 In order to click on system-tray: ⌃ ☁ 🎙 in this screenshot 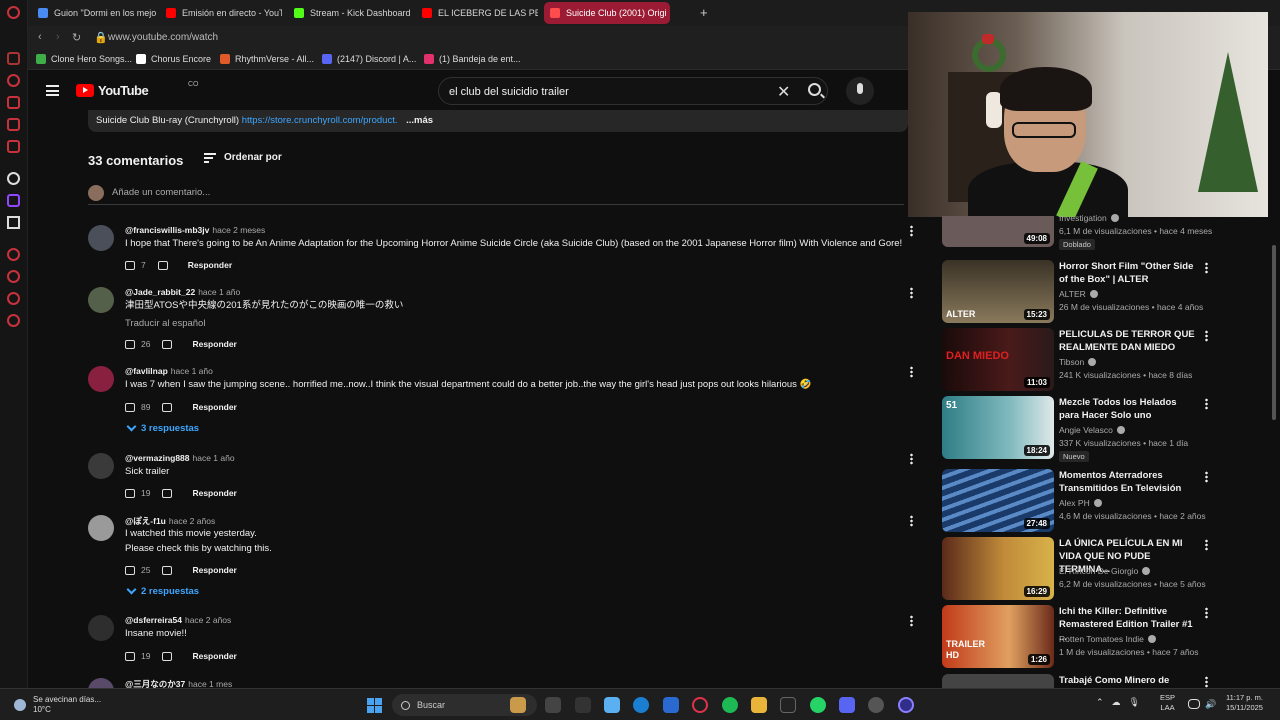, I will do `click(1118, 702)`.